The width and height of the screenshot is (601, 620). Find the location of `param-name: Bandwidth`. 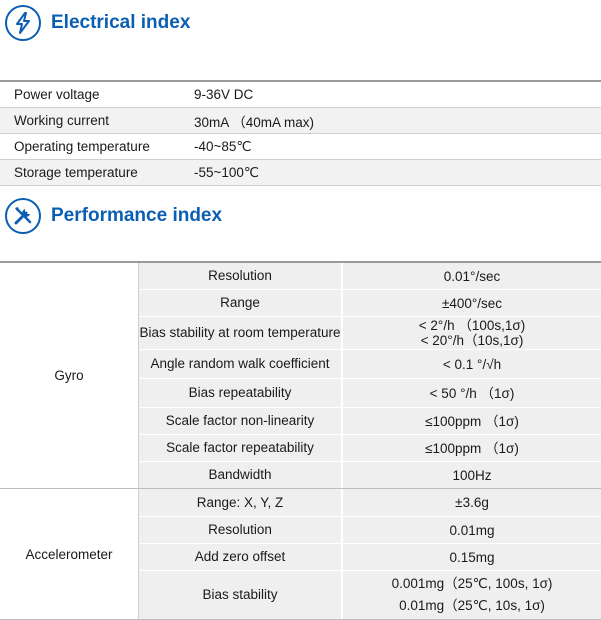

param-name: Bandwidth is located at coordinates (240, 475).